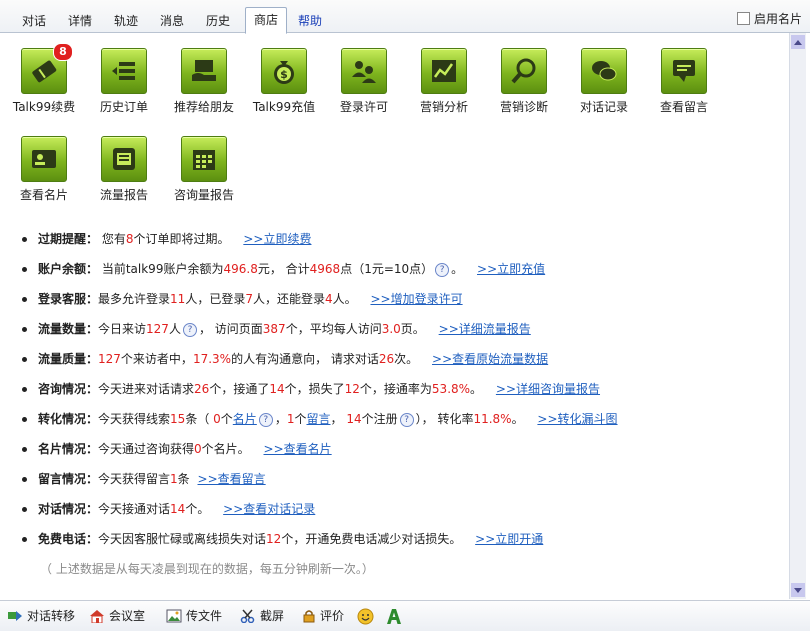  I want to click on scroll-down-button, so click(798, 590).